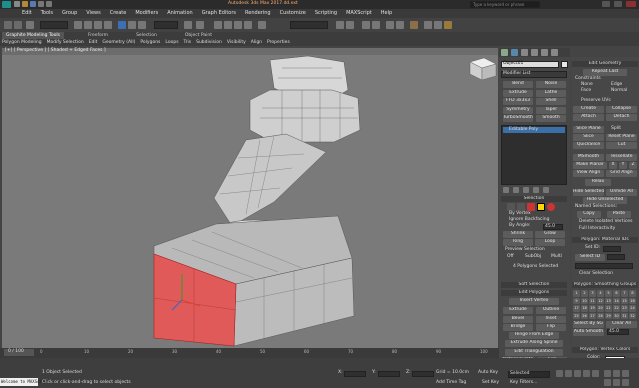 The image size is (639, 388). Describe the element at coordinates (504, 52) in the screenshot. I see `create-tab-icon` at that location.